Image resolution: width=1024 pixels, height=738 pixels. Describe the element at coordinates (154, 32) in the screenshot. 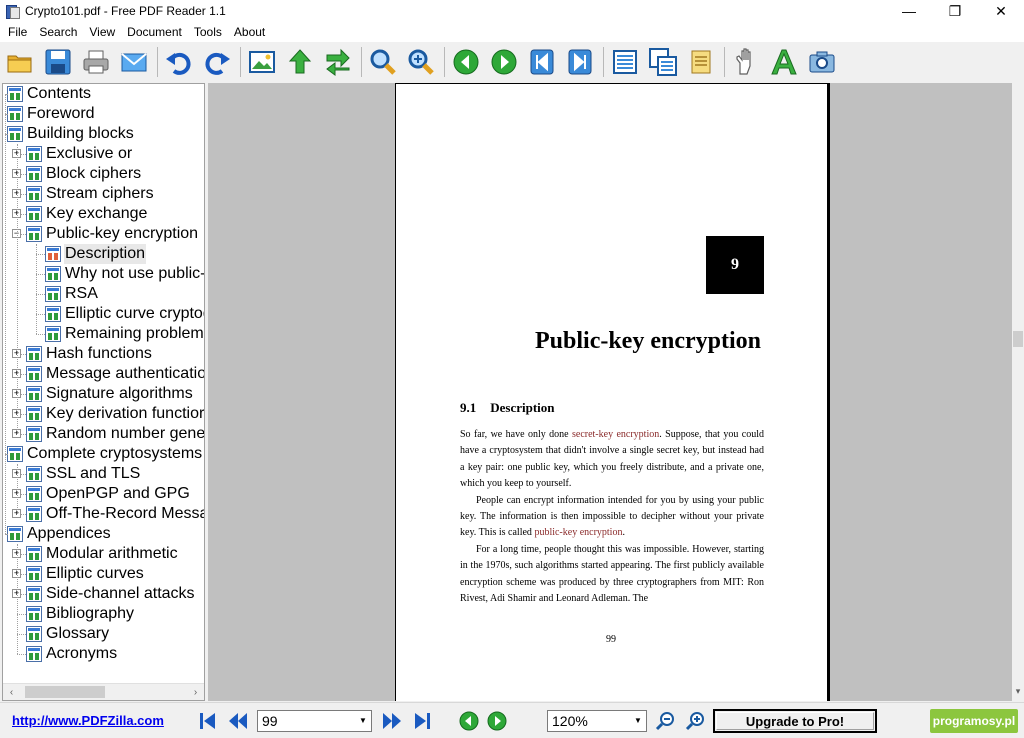

I see `menu-document: Document` at that location.